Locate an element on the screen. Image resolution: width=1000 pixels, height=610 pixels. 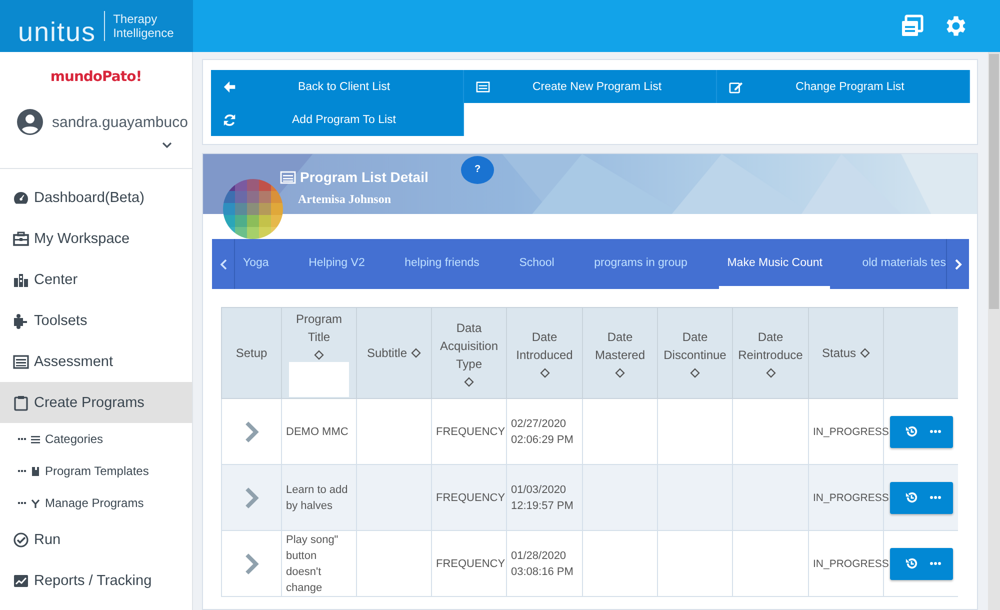
scrollbar-thumb is located at coordinates (994, 181).